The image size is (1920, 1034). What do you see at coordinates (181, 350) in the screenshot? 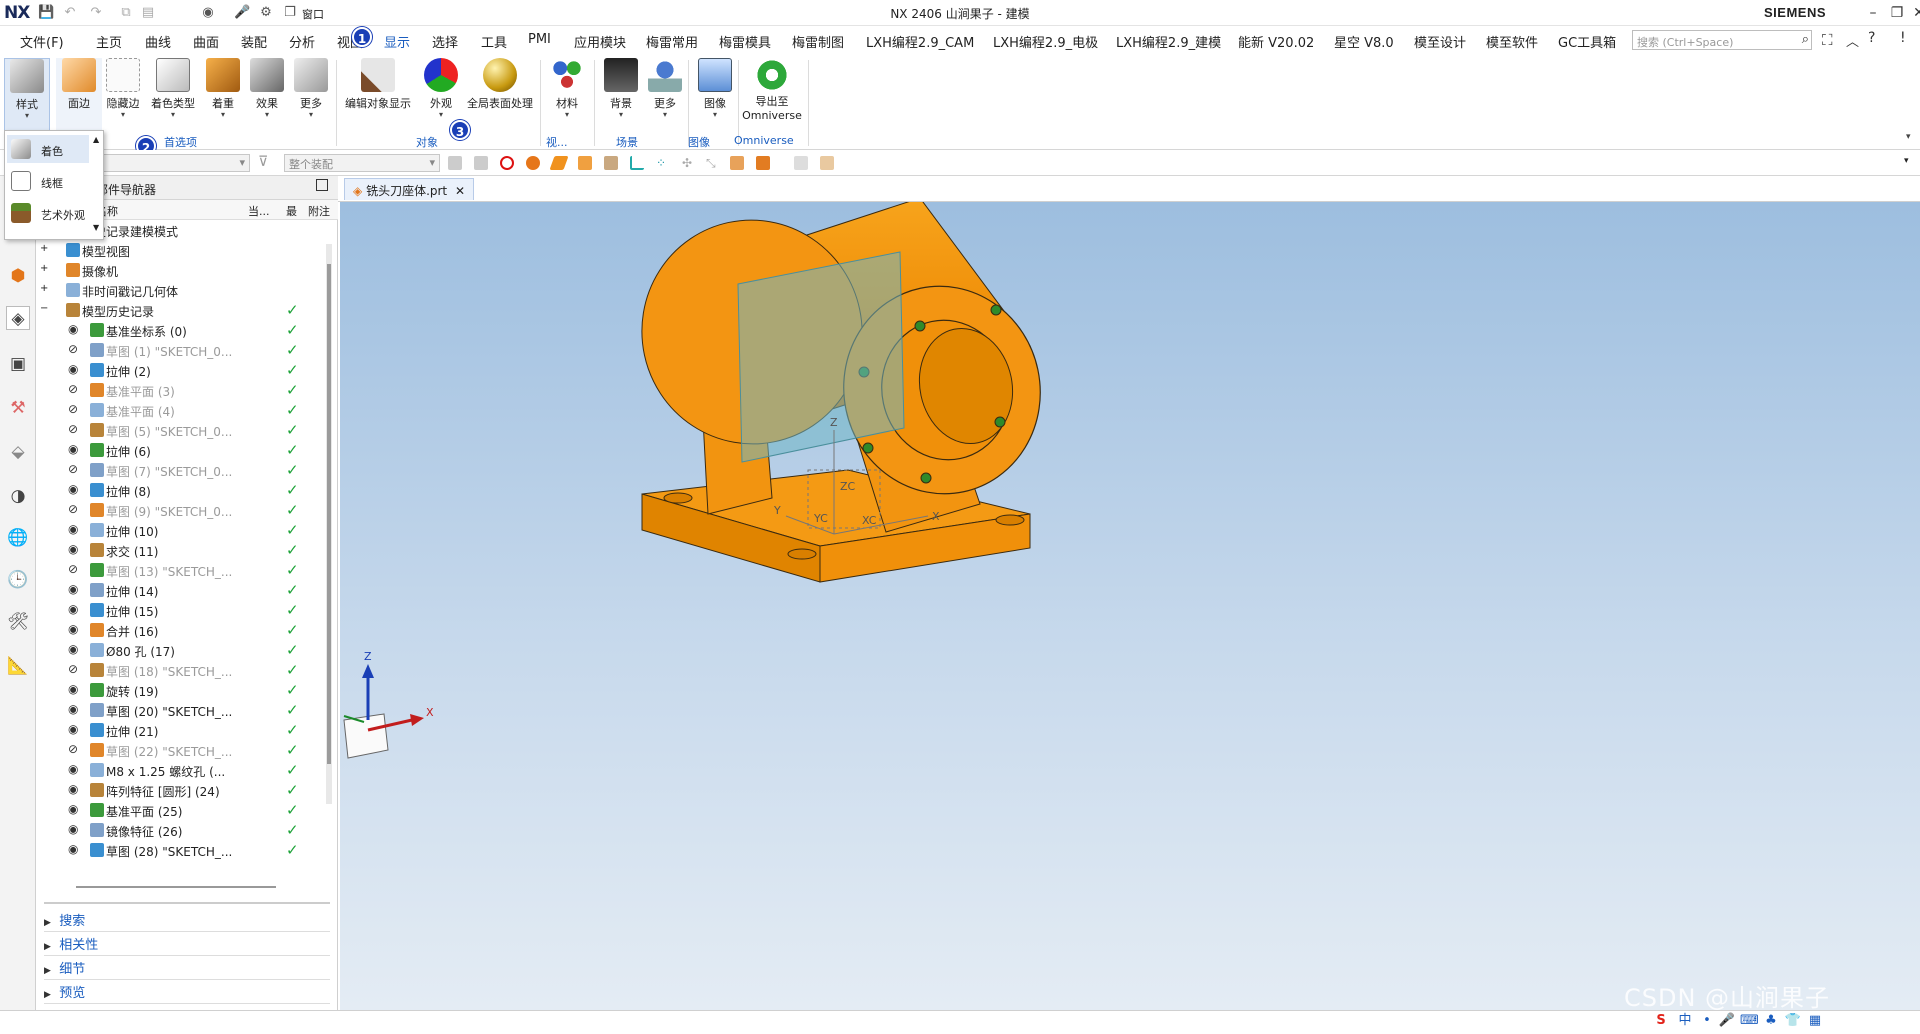
I see `tree-row: ⊘ 草图 (1) "SKETCH_0... ✓` at bounding box center [181, 350].